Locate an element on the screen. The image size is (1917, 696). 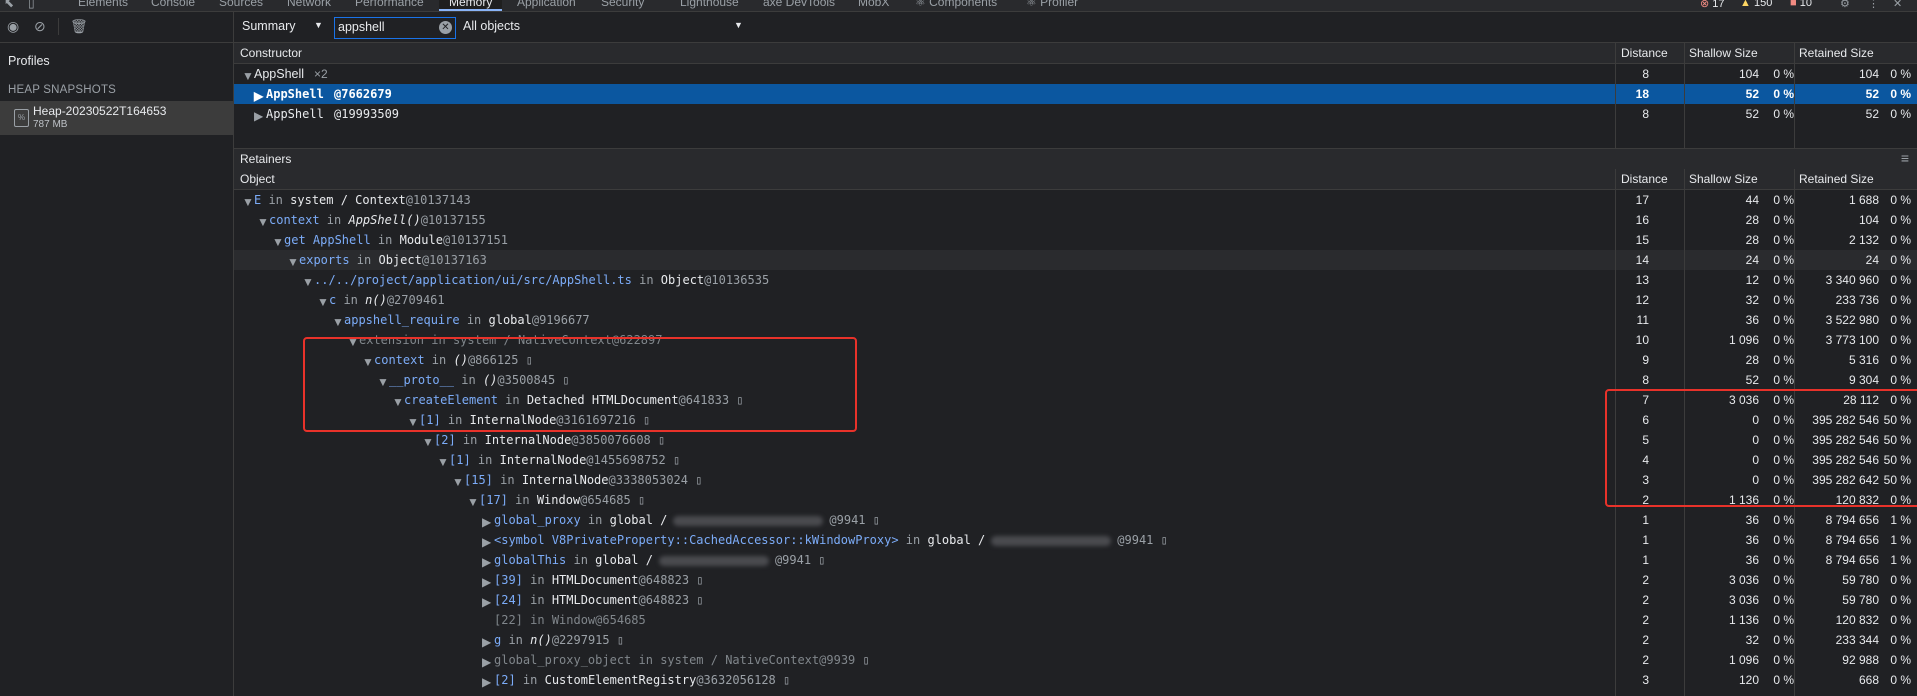
constructor-row: ▶ AppShell @19993509 8 52 0 % 52 0 % is located at coordinates (1075, 114).